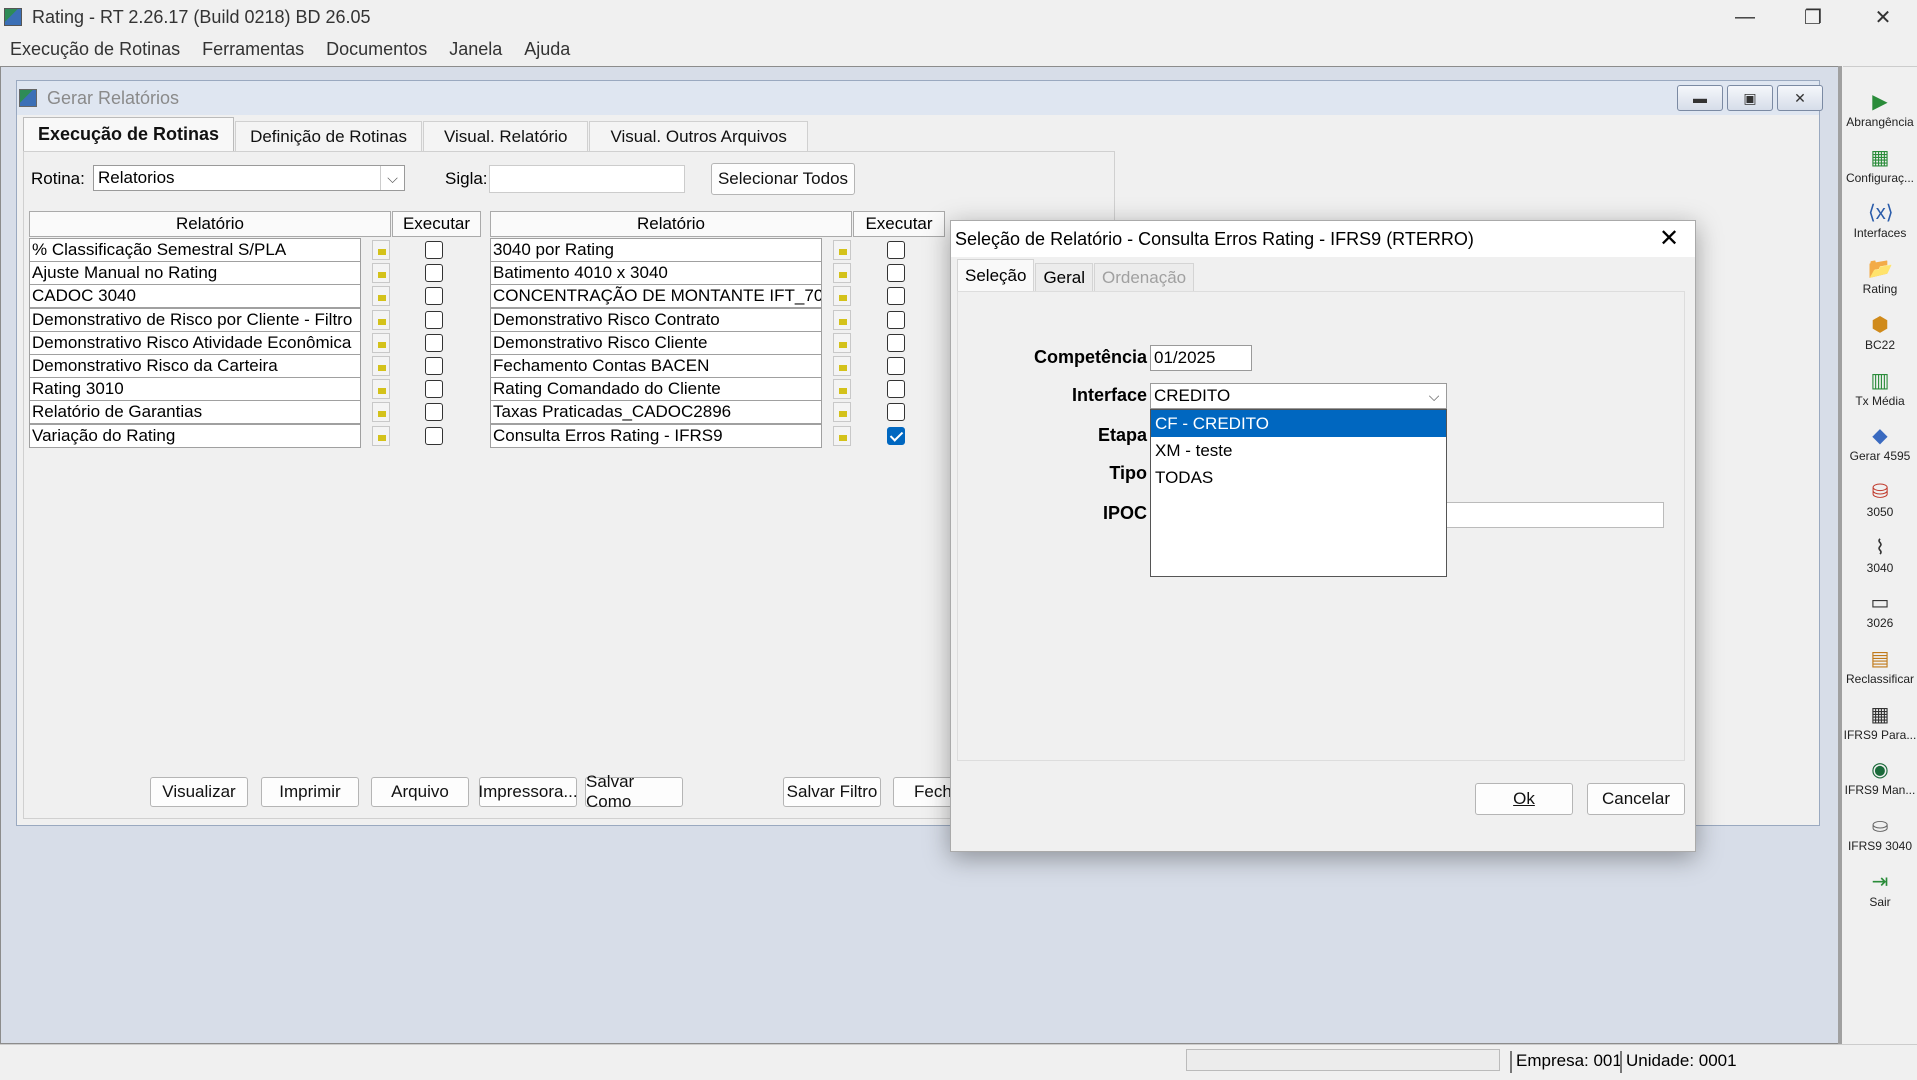 This screenshot has height=1080, width=1917. I want to click on report-name-cell: CONCENTRAÇÃO DE MONTANTE IFT_702, so click(656, 296).